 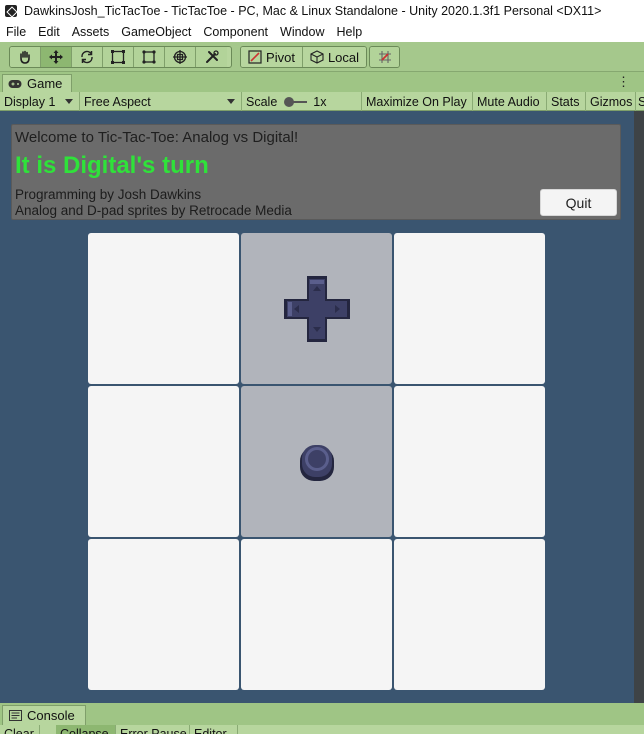 I want to click on menu-window: Window, so click(x=302, y=32).